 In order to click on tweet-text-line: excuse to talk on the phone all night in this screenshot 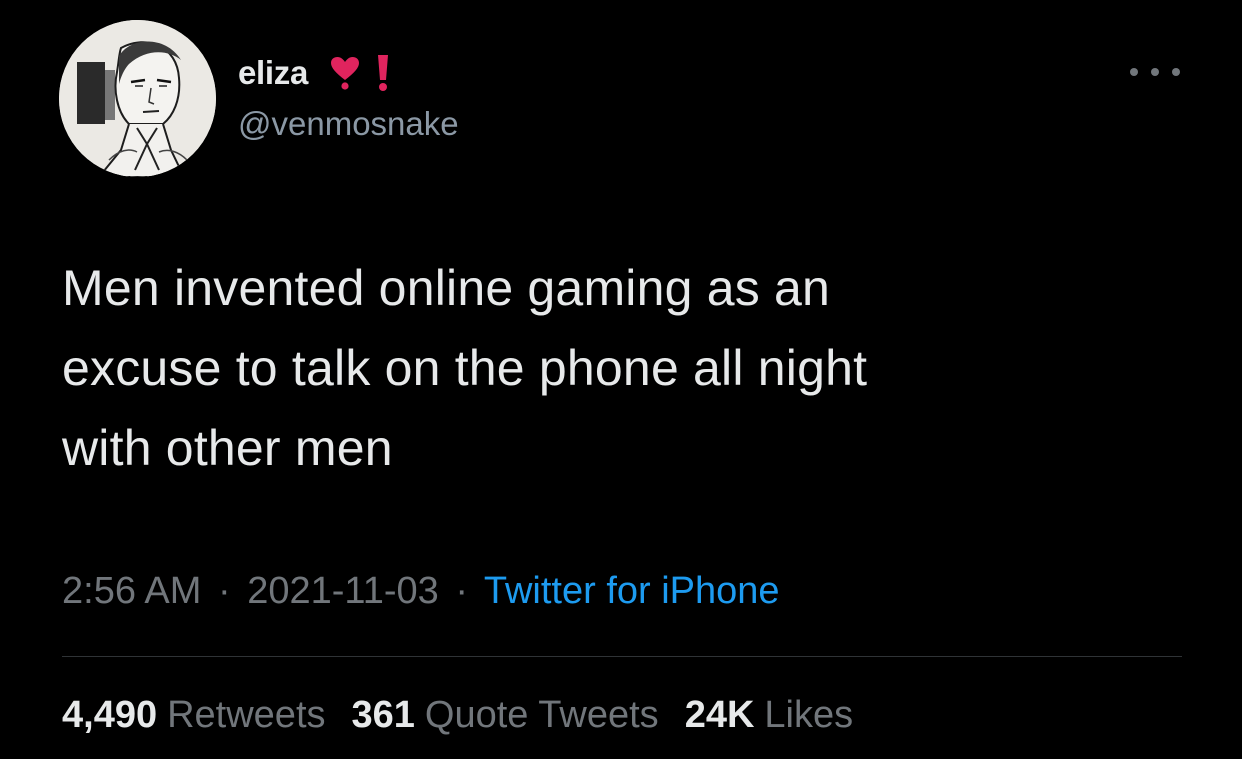, I will do `click(465, 368)`.